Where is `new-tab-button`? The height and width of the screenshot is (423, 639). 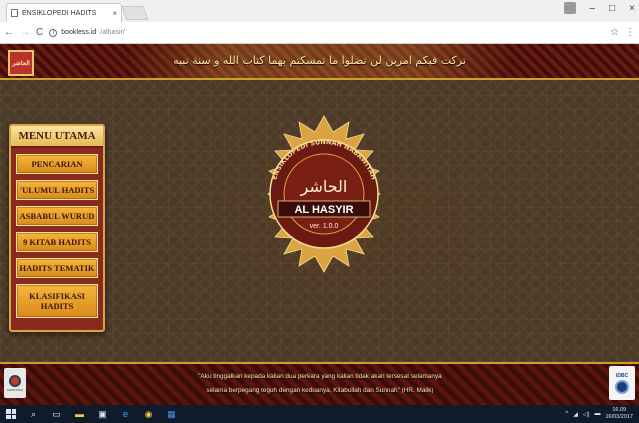 new-tab-button is located at coordinates (135, 13).